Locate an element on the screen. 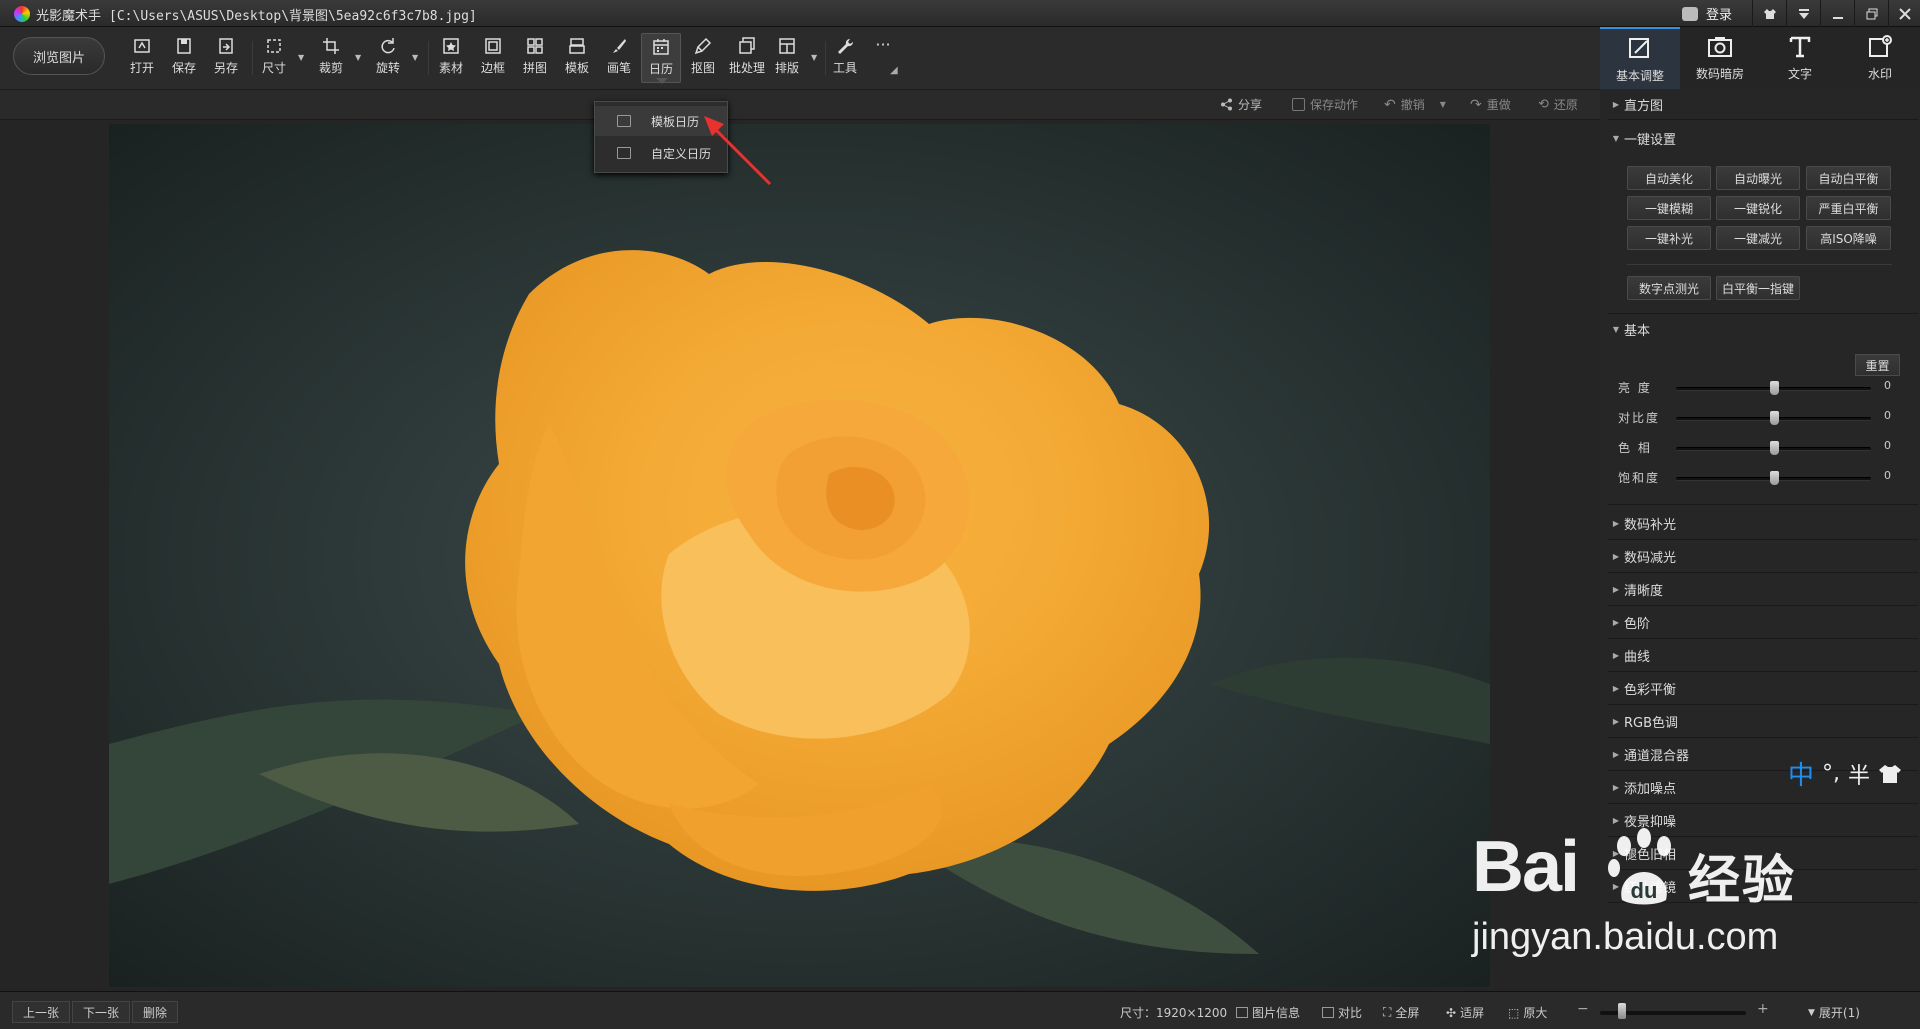 Image resolution: width=1920 pixels, height=1029 pixels. cutout-button: 抠图 is located at coordinates (703, 58).